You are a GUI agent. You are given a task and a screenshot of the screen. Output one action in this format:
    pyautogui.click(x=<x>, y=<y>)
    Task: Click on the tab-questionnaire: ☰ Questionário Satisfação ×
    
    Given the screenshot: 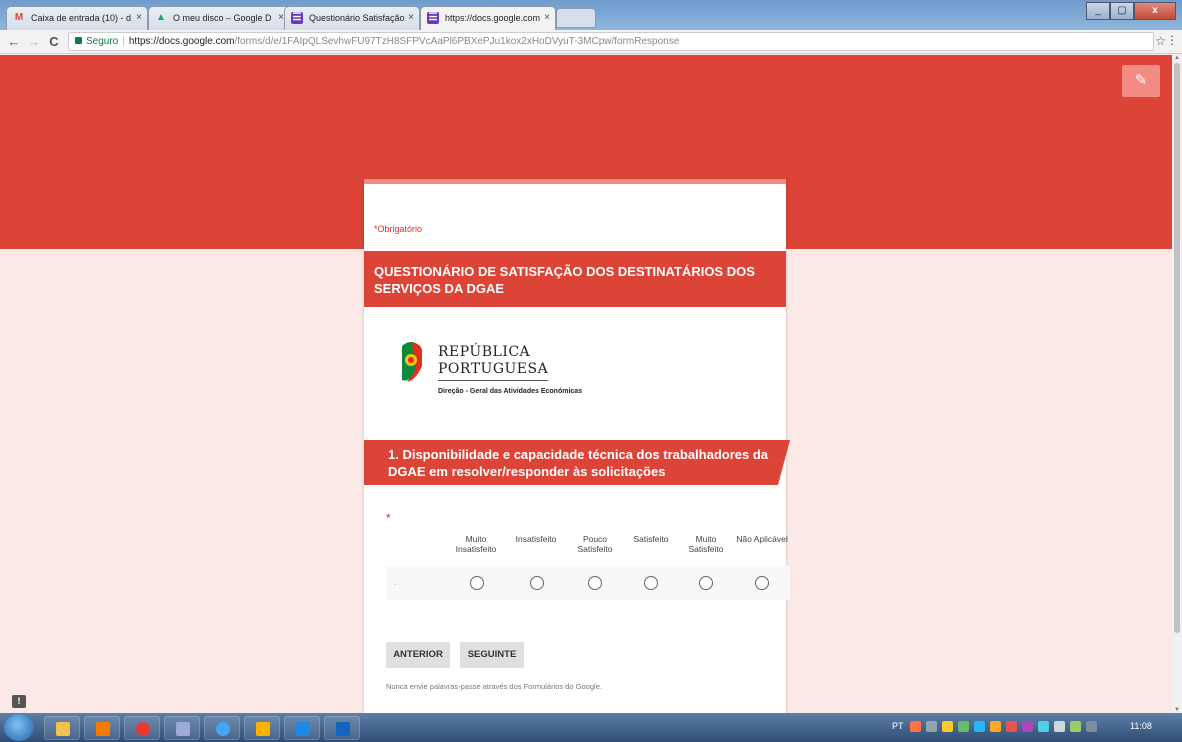 What is the action you would take?
    pyautogui.click(x=352, y=18)
    